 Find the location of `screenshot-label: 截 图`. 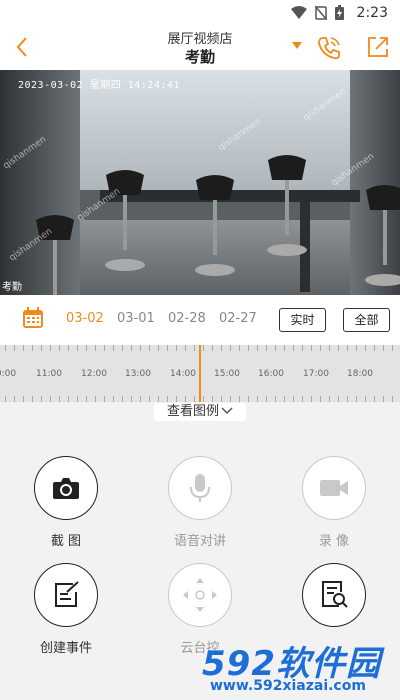

screenshot-label: 截 图 is located at coordinates (66, 541).